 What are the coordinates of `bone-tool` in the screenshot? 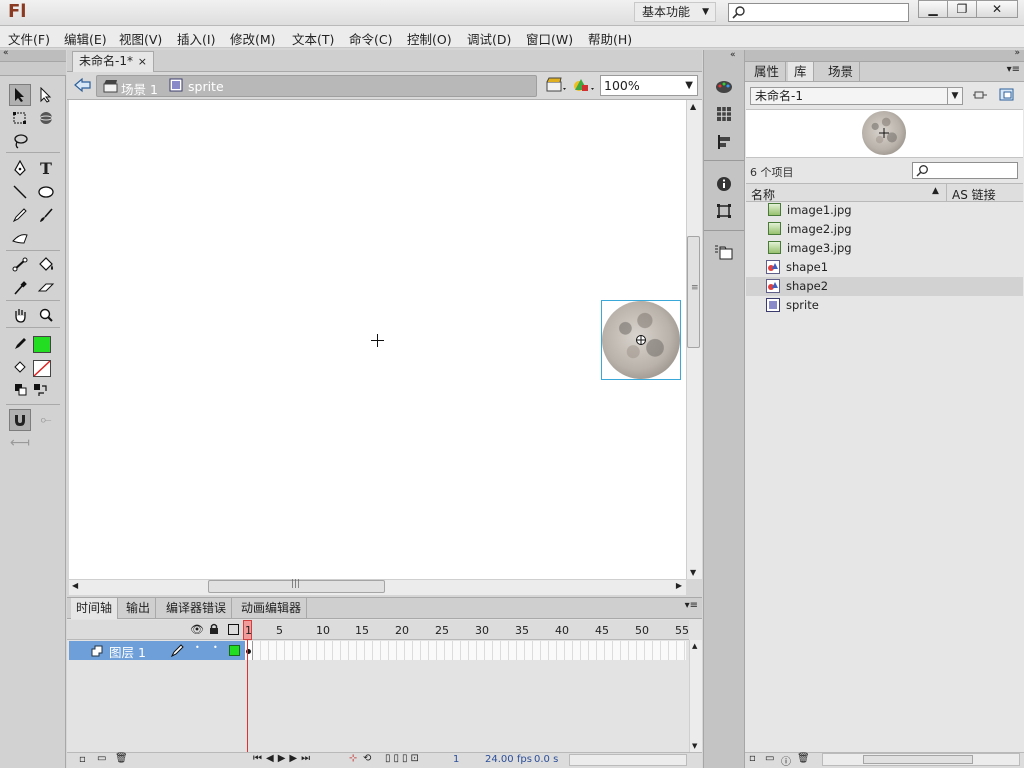 It's located at (20, 265).